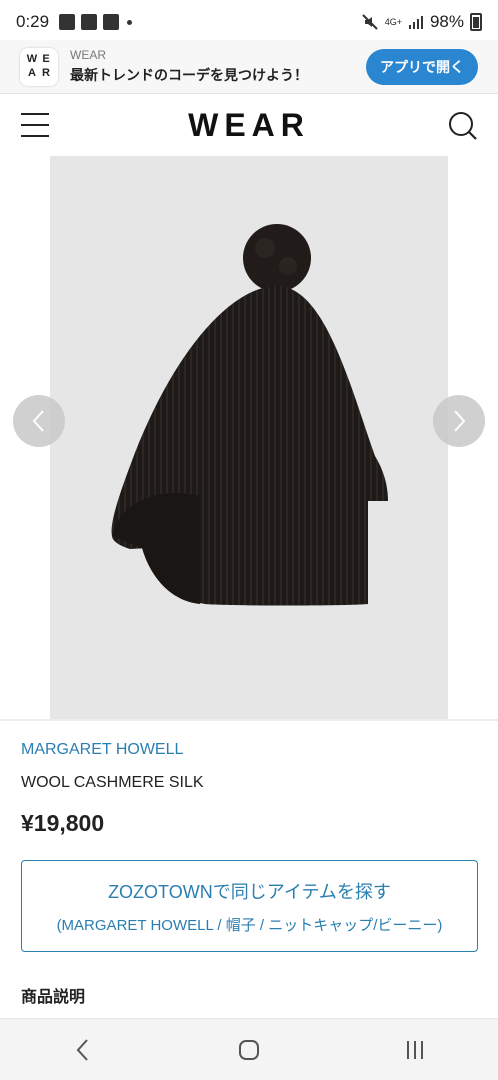  I want to click on status-bar: 0:29 4G+ 98%, so click(249, 22).